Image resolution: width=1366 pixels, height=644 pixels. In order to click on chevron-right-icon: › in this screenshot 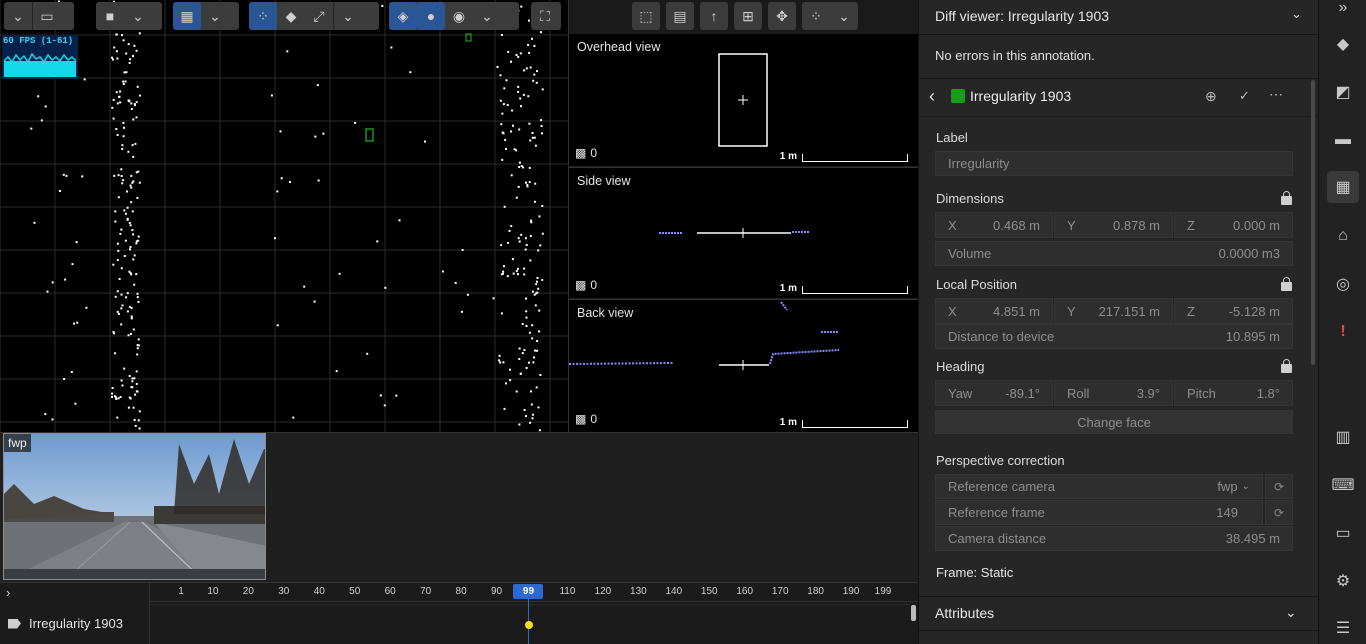, I will do `click(8, 592)`.